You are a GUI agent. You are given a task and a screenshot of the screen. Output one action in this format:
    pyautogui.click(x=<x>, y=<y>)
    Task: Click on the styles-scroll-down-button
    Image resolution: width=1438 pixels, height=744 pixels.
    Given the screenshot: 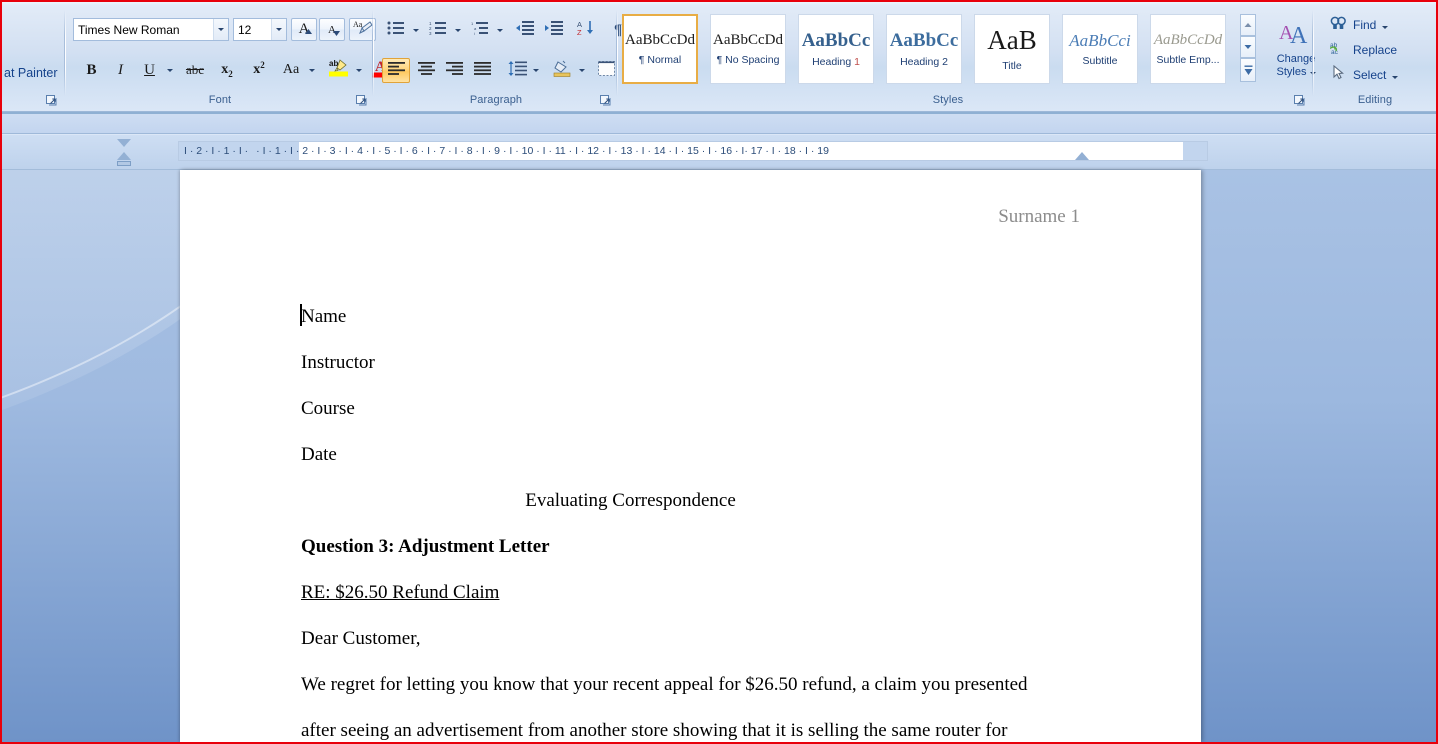 What is the action you would take?
    pyautogui.click(x=1248, y=47)
    